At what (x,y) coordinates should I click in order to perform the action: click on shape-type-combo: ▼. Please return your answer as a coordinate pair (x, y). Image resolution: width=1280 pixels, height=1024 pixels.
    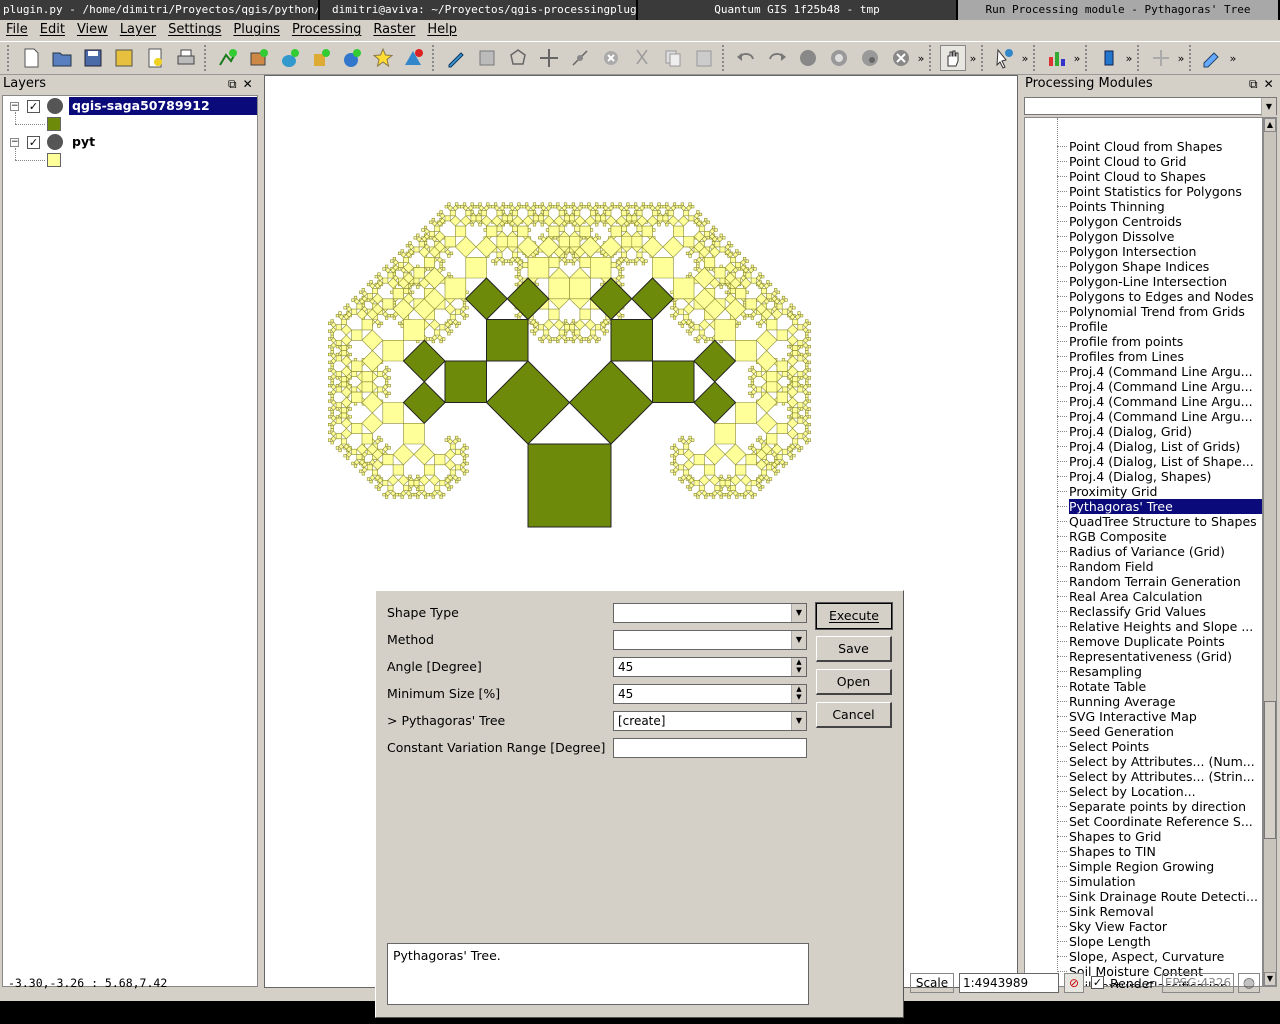
    Looking at the image, I should click on (710, 613).